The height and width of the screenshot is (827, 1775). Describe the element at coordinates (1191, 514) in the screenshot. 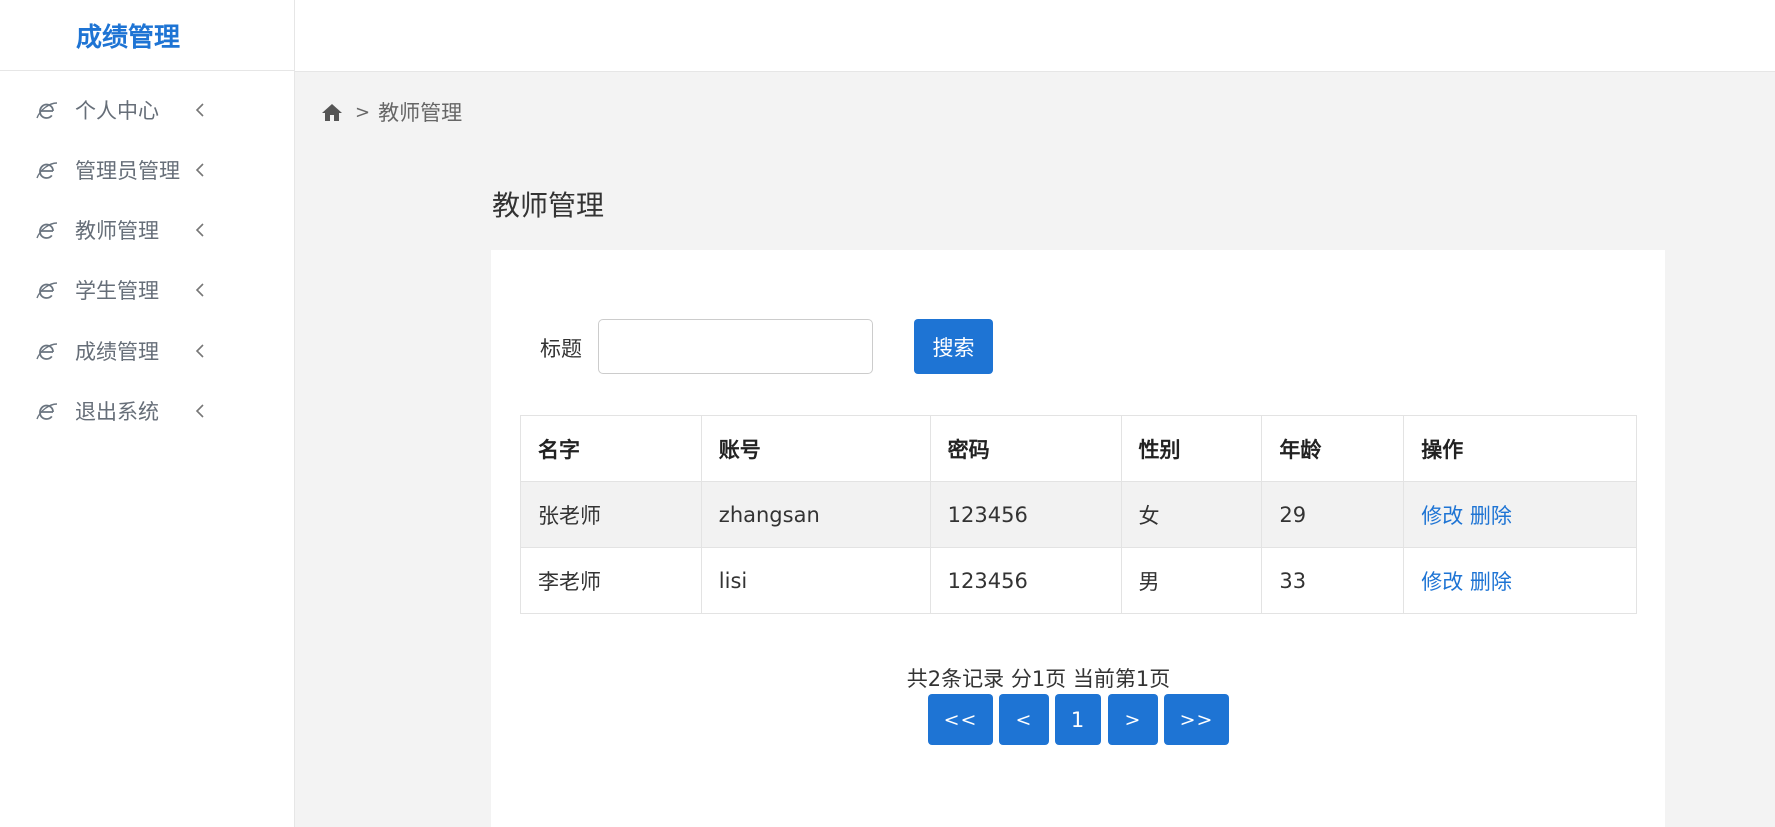

I see `cell-gender: 女` at that location.